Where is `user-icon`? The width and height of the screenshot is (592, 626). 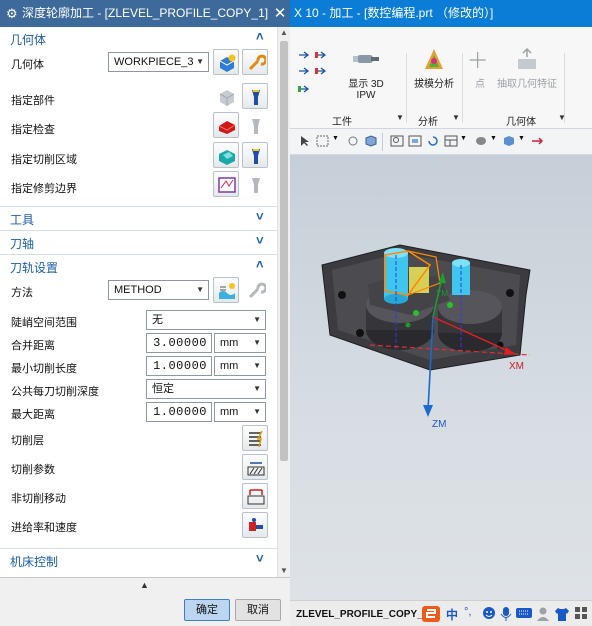
user-icon is located at coordinates (543, 614).